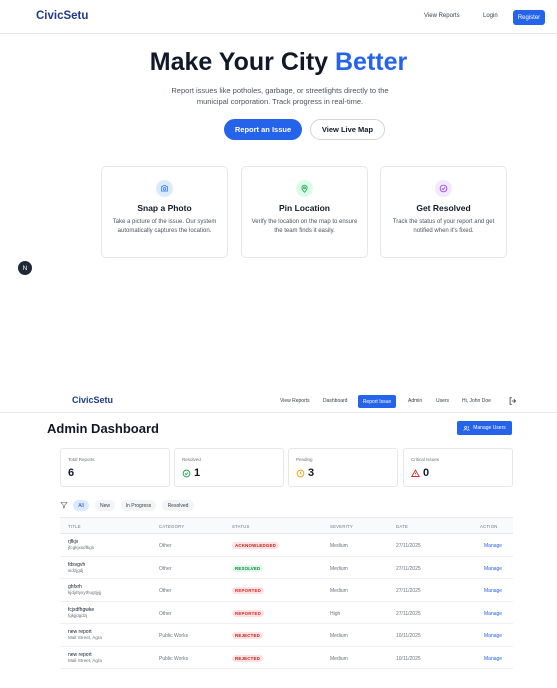 The image size is (557, 688). Describe the element at coordinates (443, 208) in the screenshot. I see `feature-title: Get Resolved` at that location.